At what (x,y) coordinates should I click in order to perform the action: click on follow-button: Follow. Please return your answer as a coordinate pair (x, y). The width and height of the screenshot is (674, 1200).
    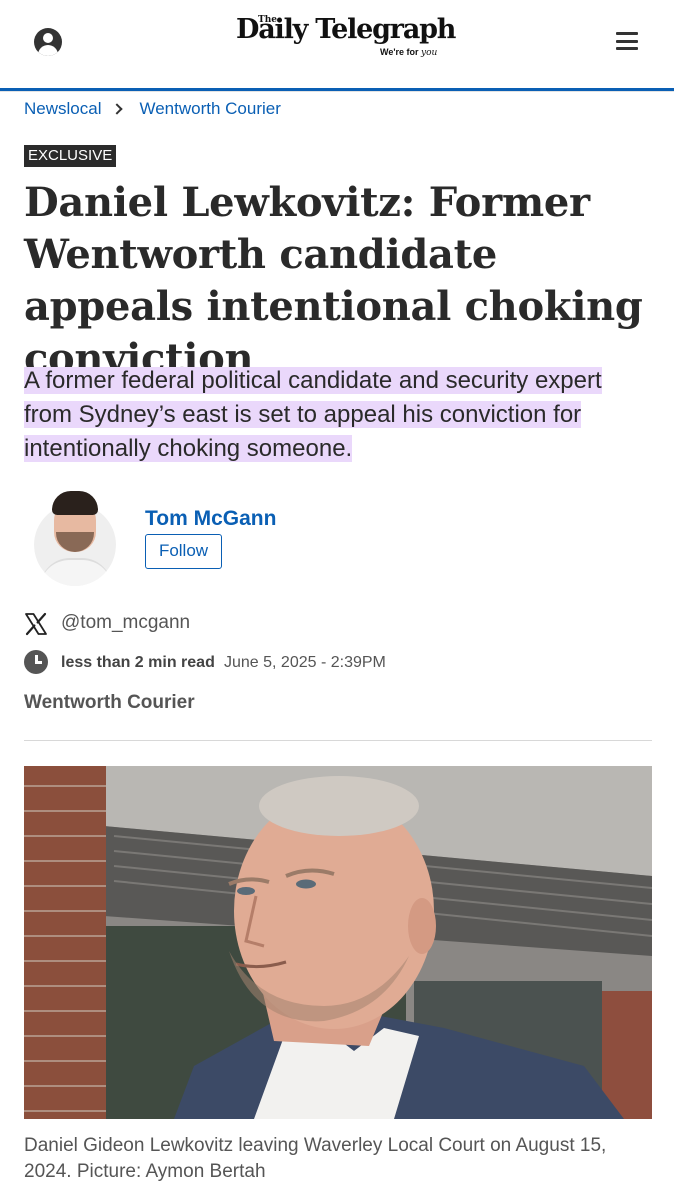
    Looking at the image, I should click on (183, 551).